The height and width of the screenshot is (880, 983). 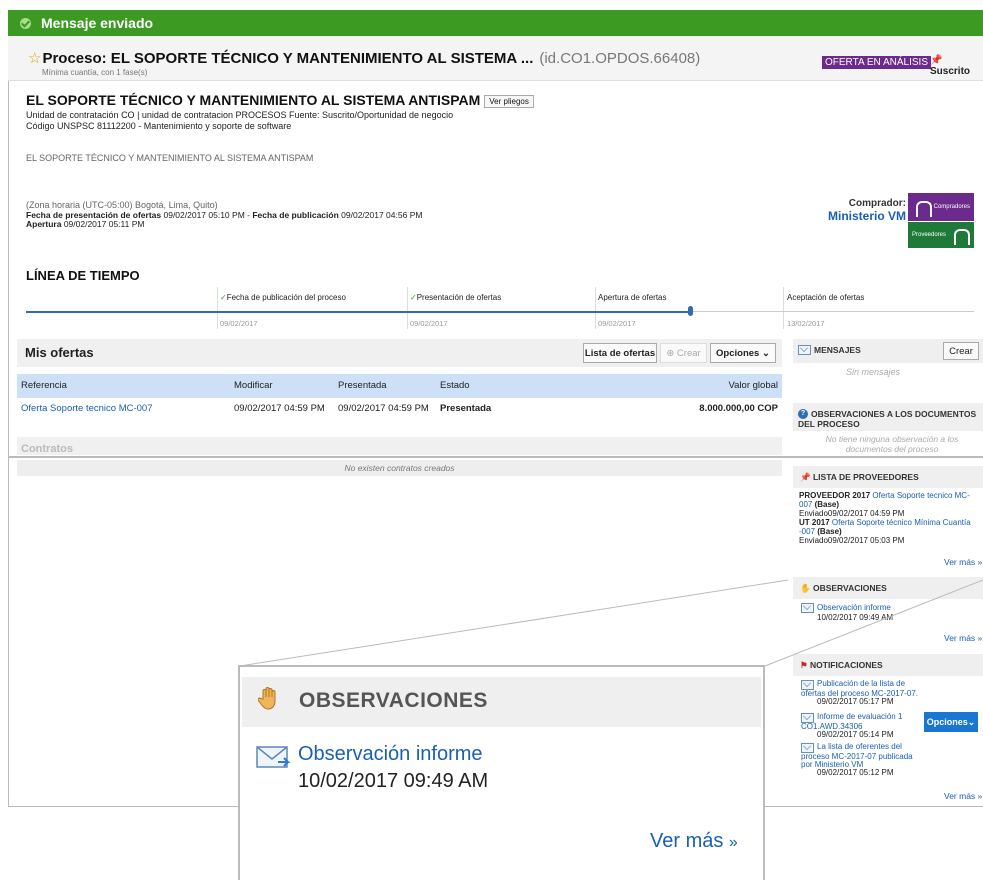 I want to click on zoom-observacion-date: 10/02/2017 09:49 AM, so click(x=393, y=781).